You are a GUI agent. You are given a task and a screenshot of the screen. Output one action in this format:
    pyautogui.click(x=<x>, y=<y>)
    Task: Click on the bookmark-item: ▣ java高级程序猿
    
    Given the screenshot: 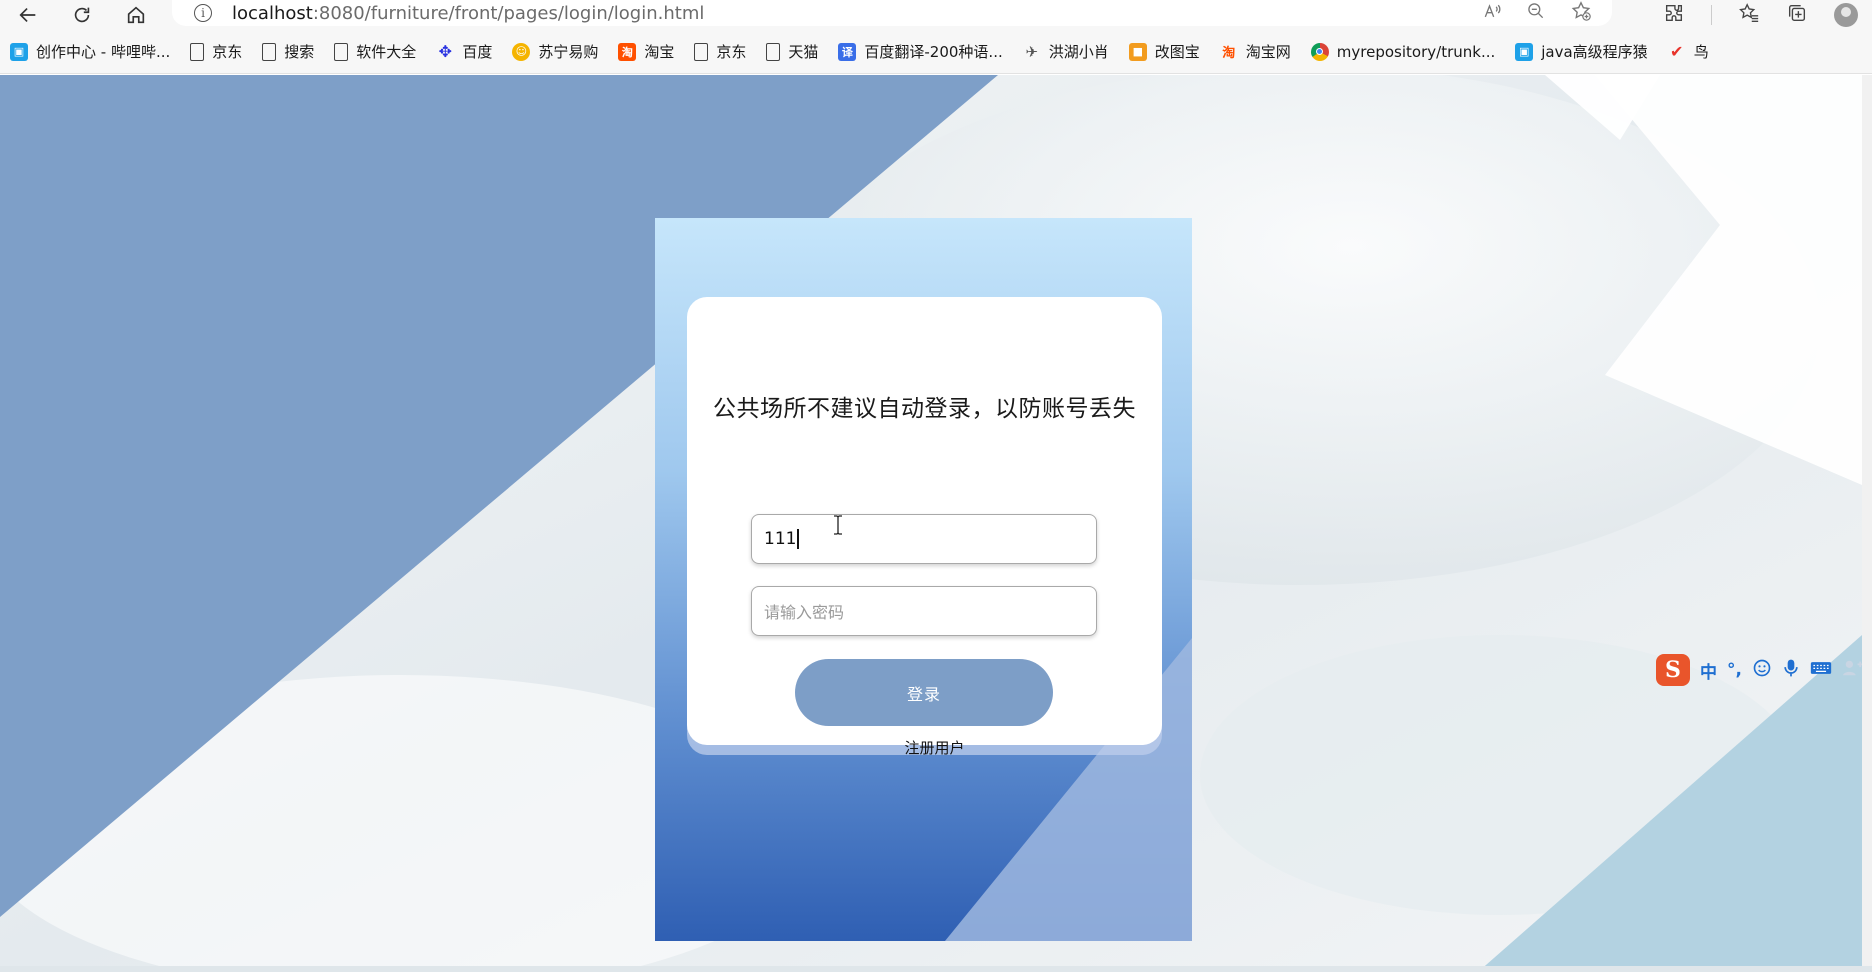 What is the action you would take?
    pyautogui.click(x=1581, y=51)
    